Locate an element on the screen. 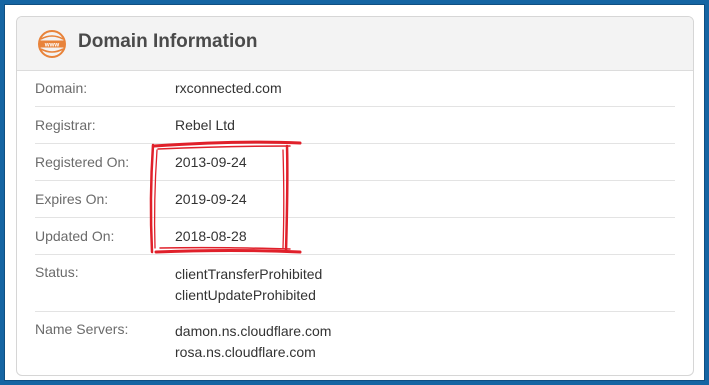 The image size is (709, 385). registrar-value-text: Rebel Ltd is located at coordinates (205, 124).